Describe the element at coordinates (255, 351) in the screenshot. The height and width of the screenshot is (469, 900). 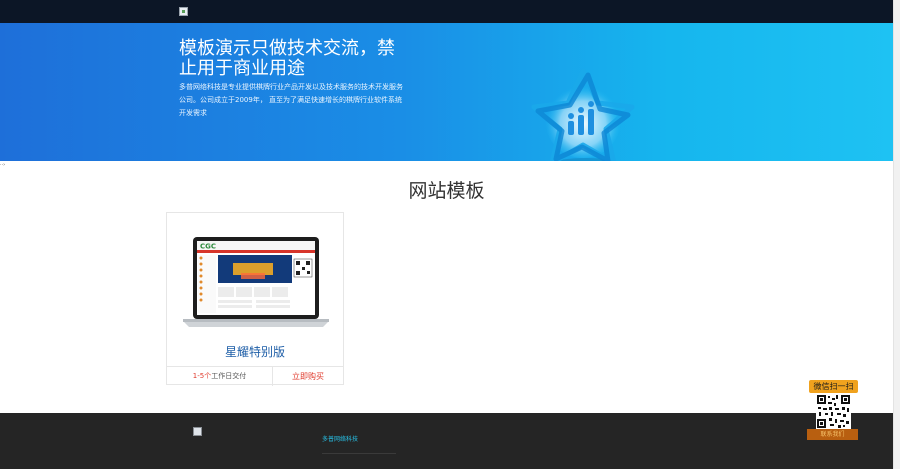
I see `product-name: 星耀特别版` at that location.